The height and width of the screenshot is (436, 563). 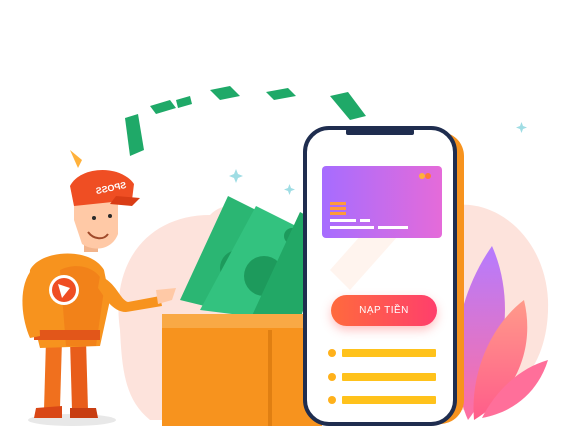 I want to click on deposit-button: NẠP TIỀN, so click(x=384, y=310).